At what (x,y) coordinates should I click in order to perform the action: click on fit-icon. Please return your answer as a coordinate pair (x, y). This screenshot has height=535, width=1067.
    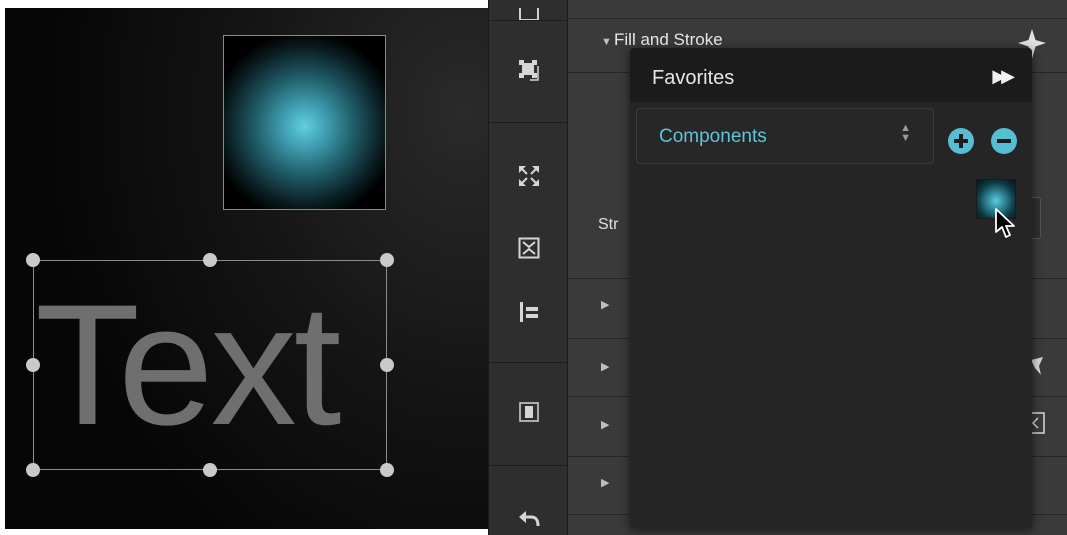
    Looking at the image, I should click on (529, 248).